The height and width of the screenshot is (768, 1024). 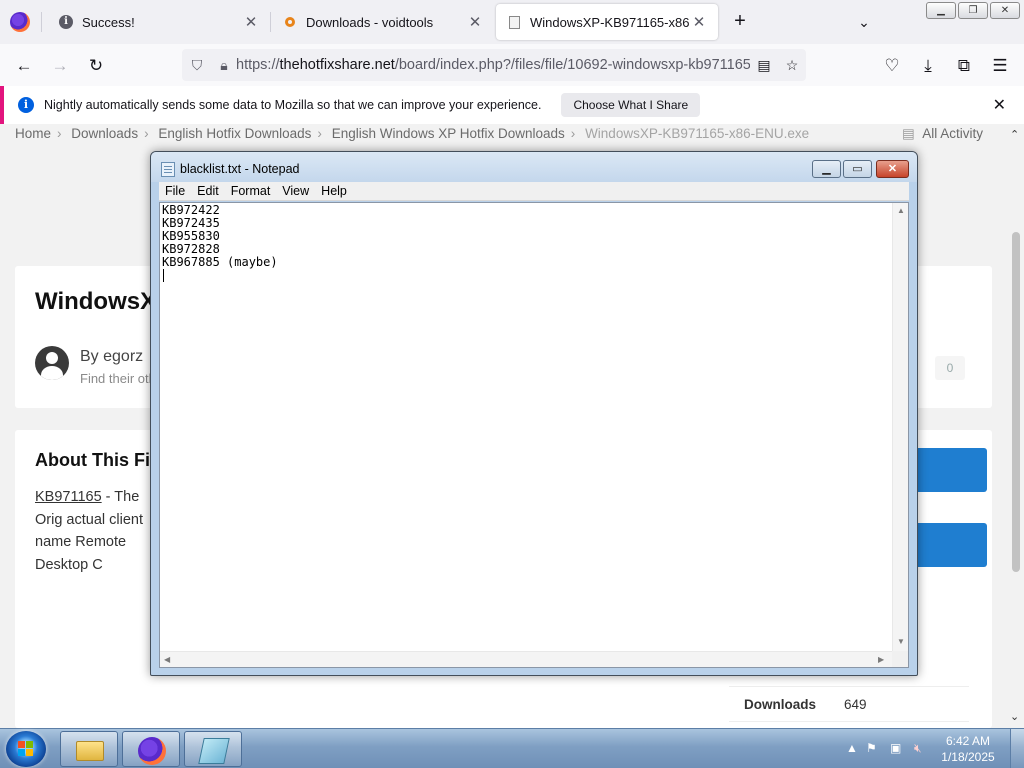 I want to click on scrollbar-thumb, so click(x=1016, y=402).